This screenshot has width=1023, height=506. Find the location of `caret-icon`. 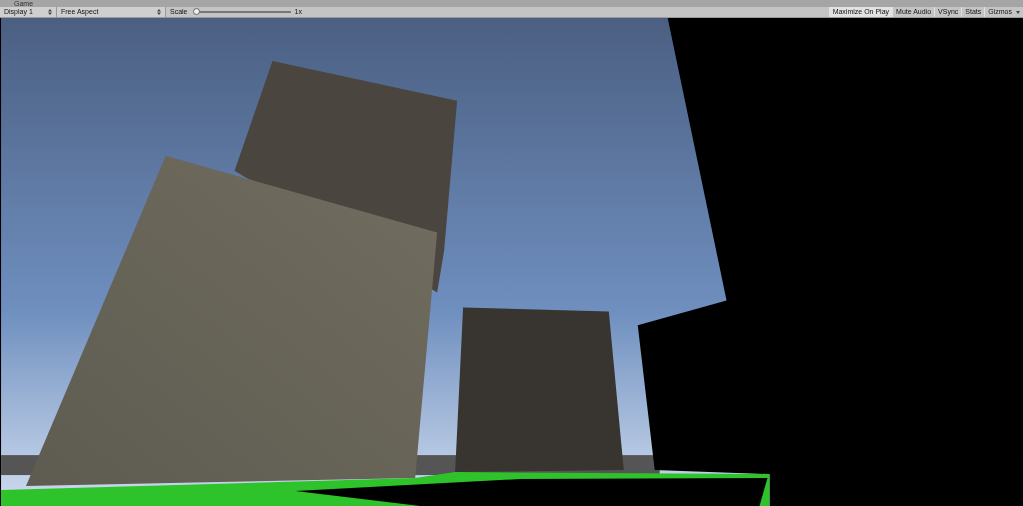

caret-icon is located at coordinates (1018, 12).